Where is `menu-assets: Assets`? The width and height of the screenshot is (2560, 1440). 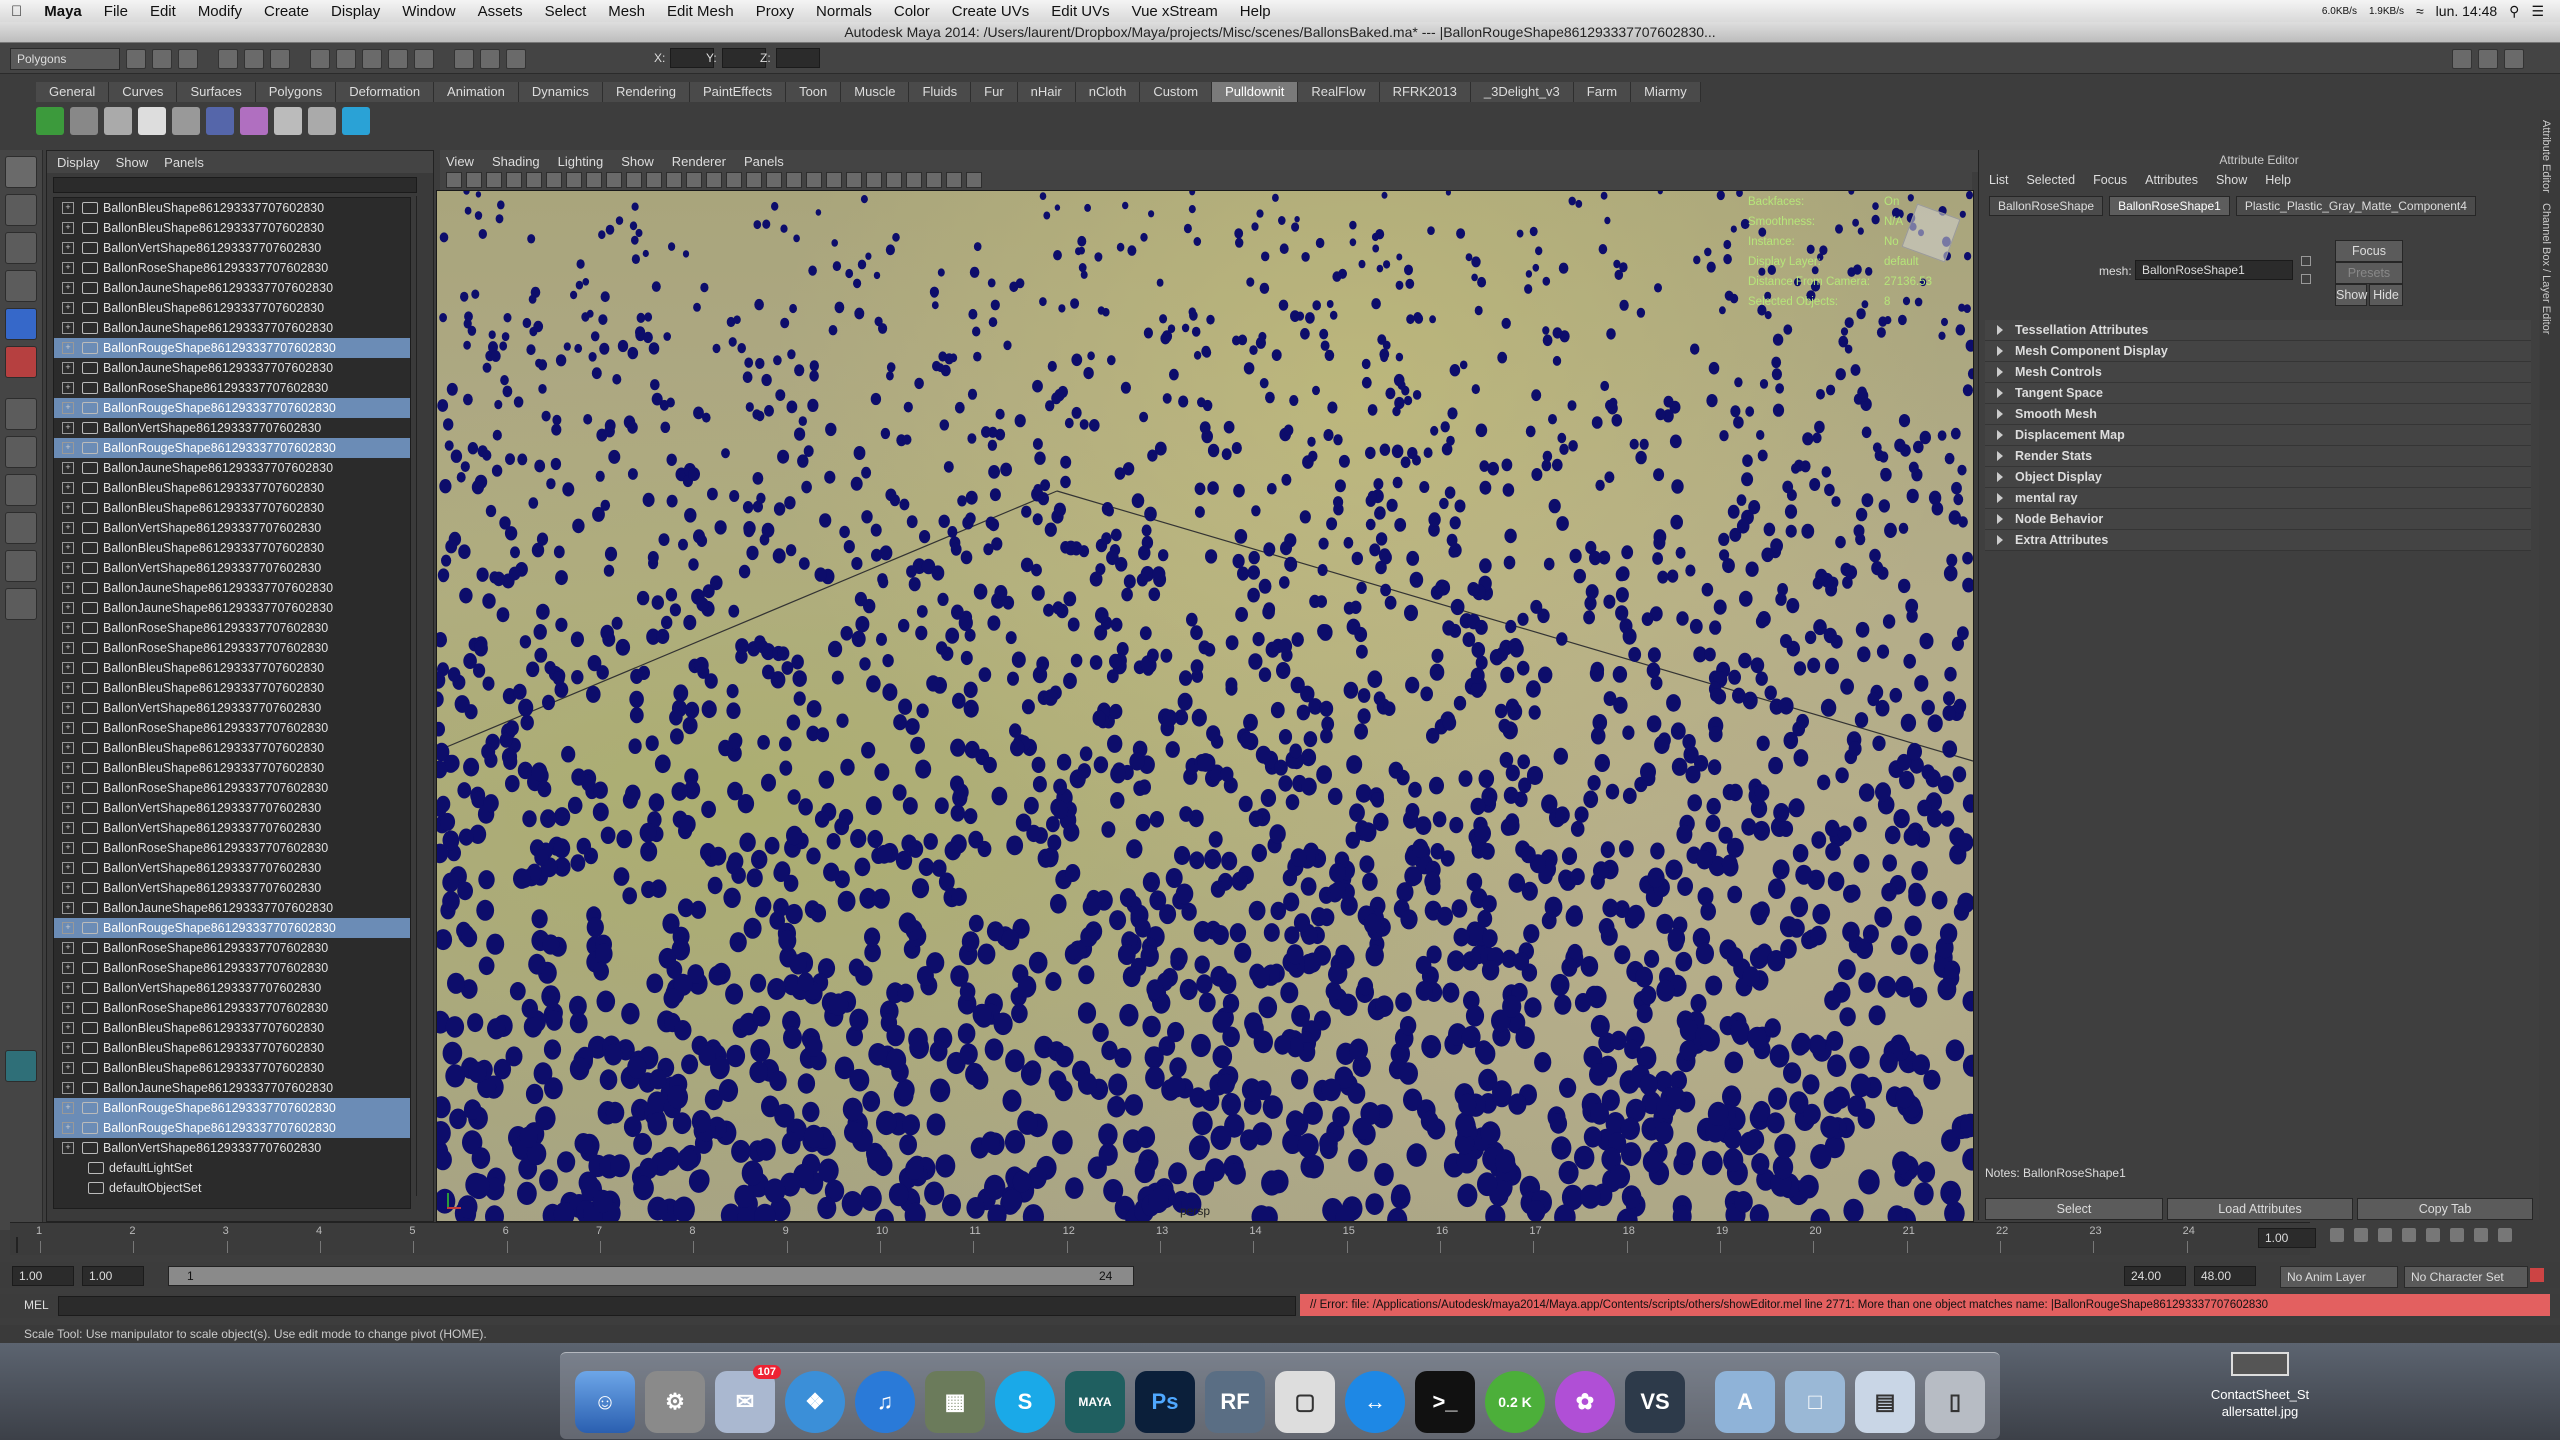 menu-assets: Assets is located at coordinates (500, 11).